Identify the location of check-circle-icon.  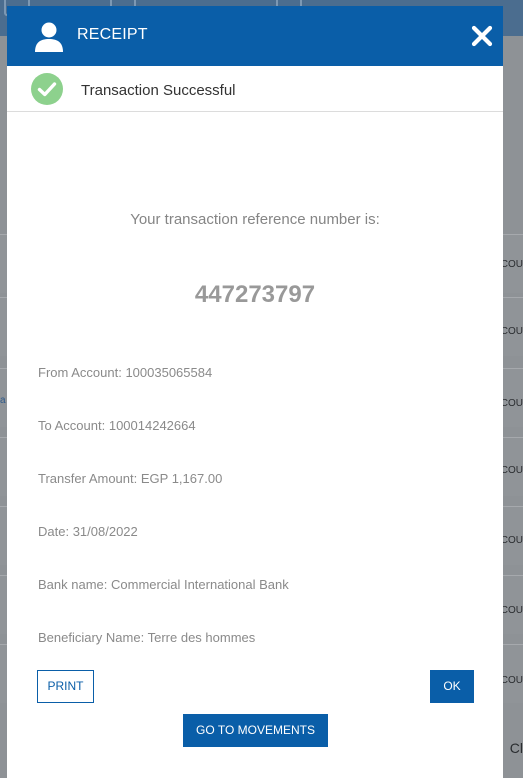
(47, 89).